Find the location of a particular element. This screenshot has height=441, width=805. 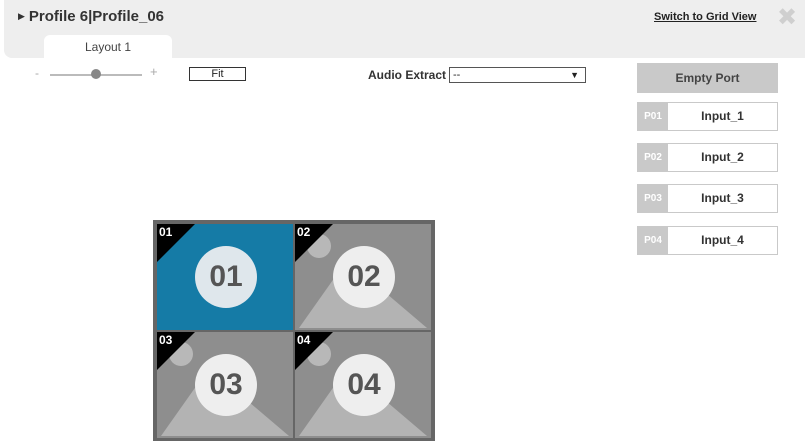

window-04: 04 04 is located at coordinates (363, 385).